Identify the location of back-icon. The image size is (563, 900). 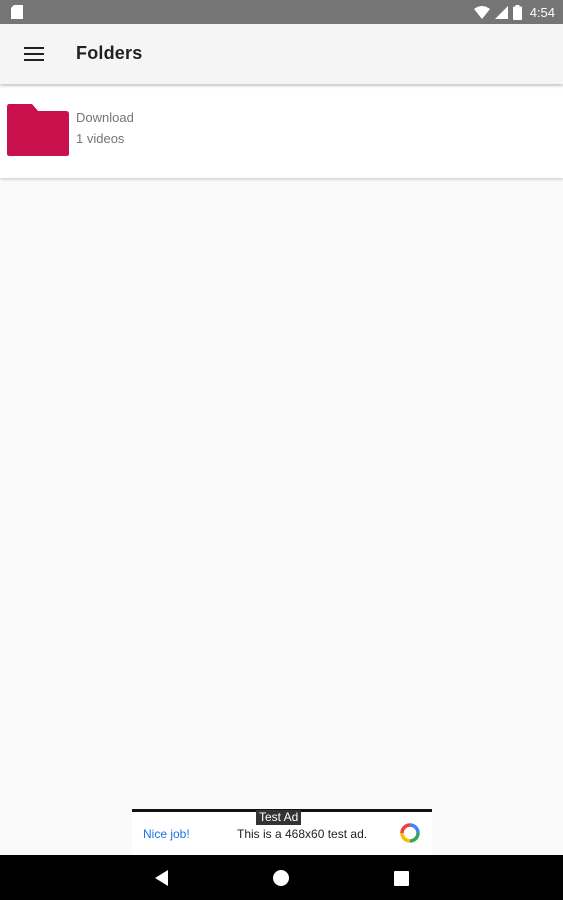
(162, 878).